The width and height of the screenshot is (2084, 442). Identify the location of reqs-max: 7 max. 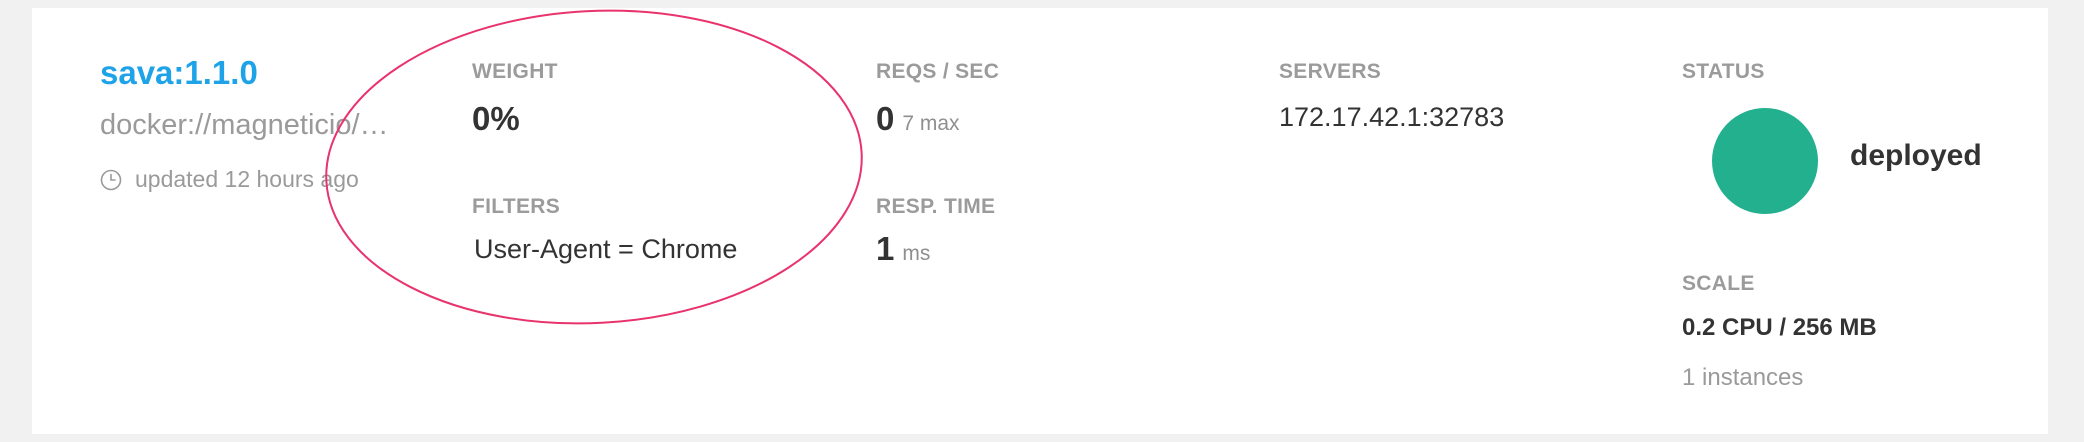
(931, 123).